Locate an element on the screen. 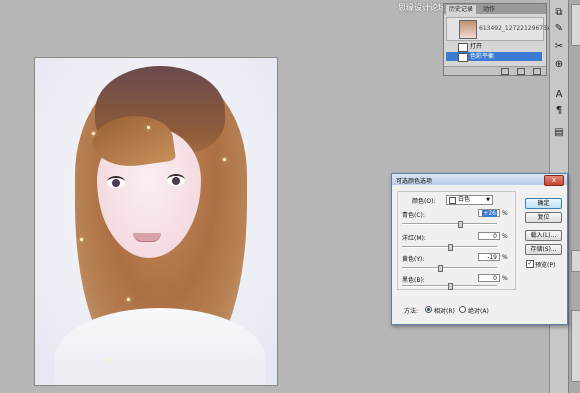  yellow-percent: % is located at coordinates (505, 257).